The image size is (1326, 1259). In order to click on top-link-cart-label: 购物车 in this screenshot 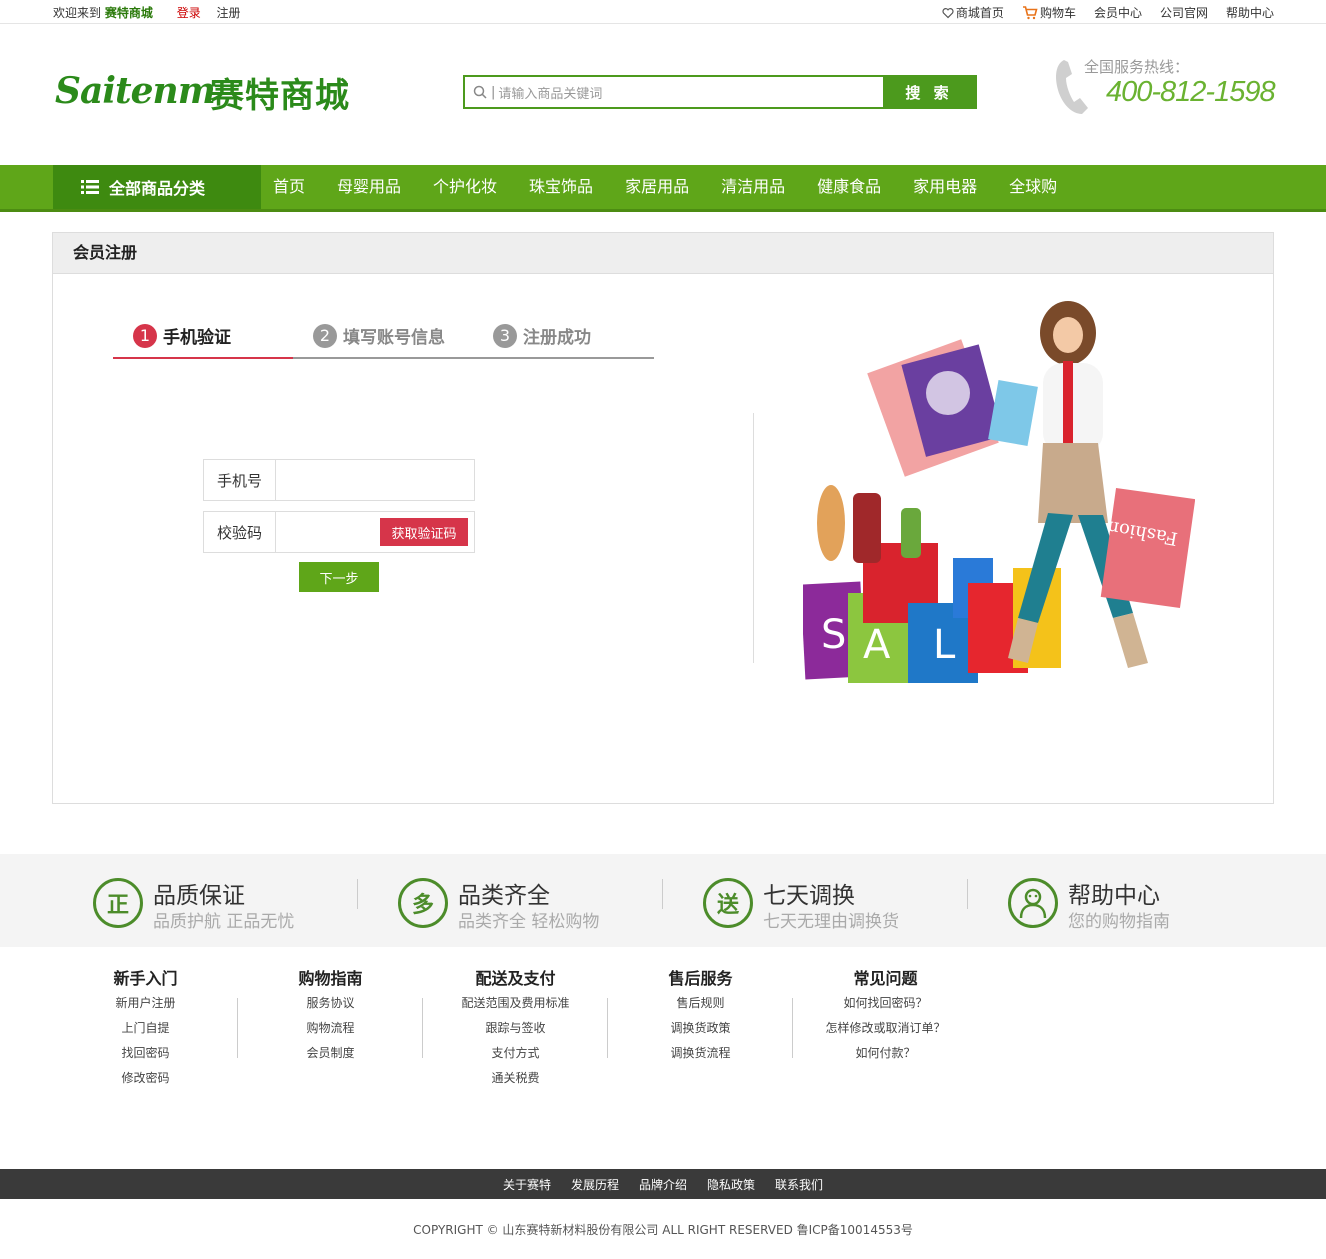, I will do `click(1057, 13)`.